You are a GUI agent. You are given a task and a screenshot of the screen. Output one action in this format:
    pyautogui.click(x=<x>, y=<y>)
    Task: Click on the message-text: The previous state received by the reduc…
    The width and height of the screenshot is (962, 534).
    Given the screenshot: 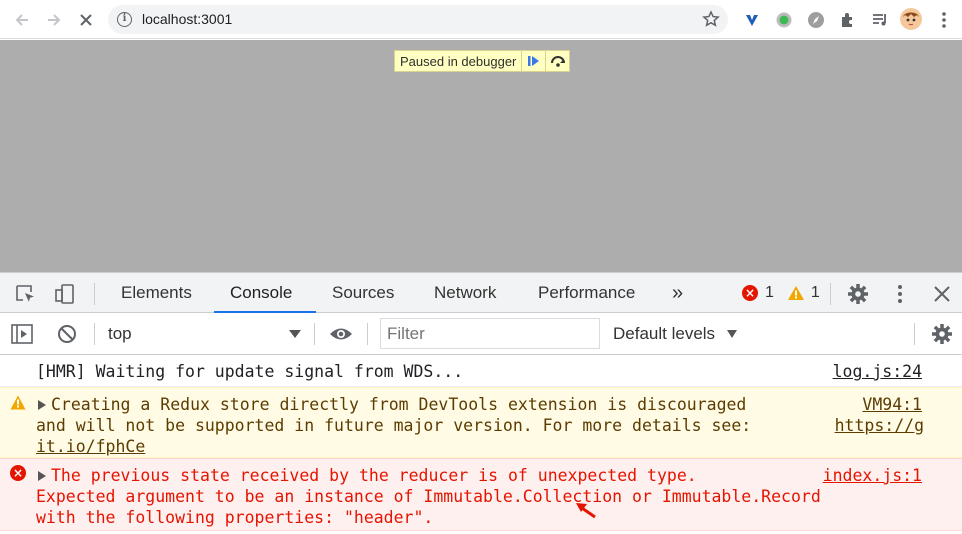 What is the action you would take?
    pyautogui.click(x=374, y=475)
    